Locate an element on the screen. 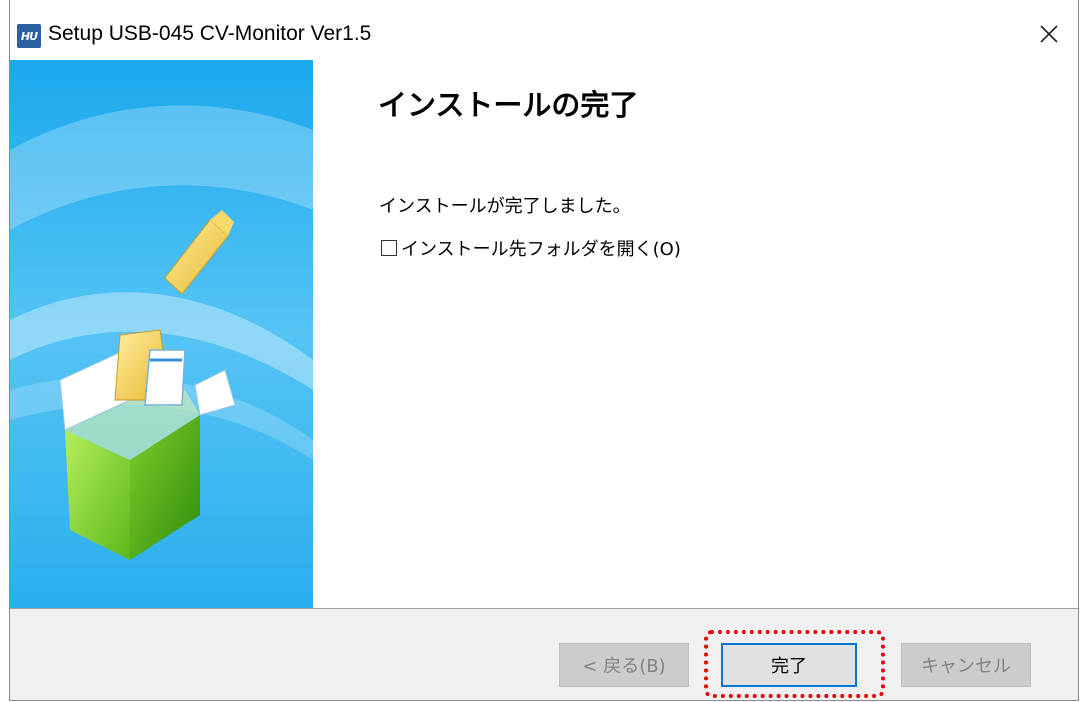 This screenshot has height=702, width=1080. finish-button-highlight is located at coordinates (794, 664).